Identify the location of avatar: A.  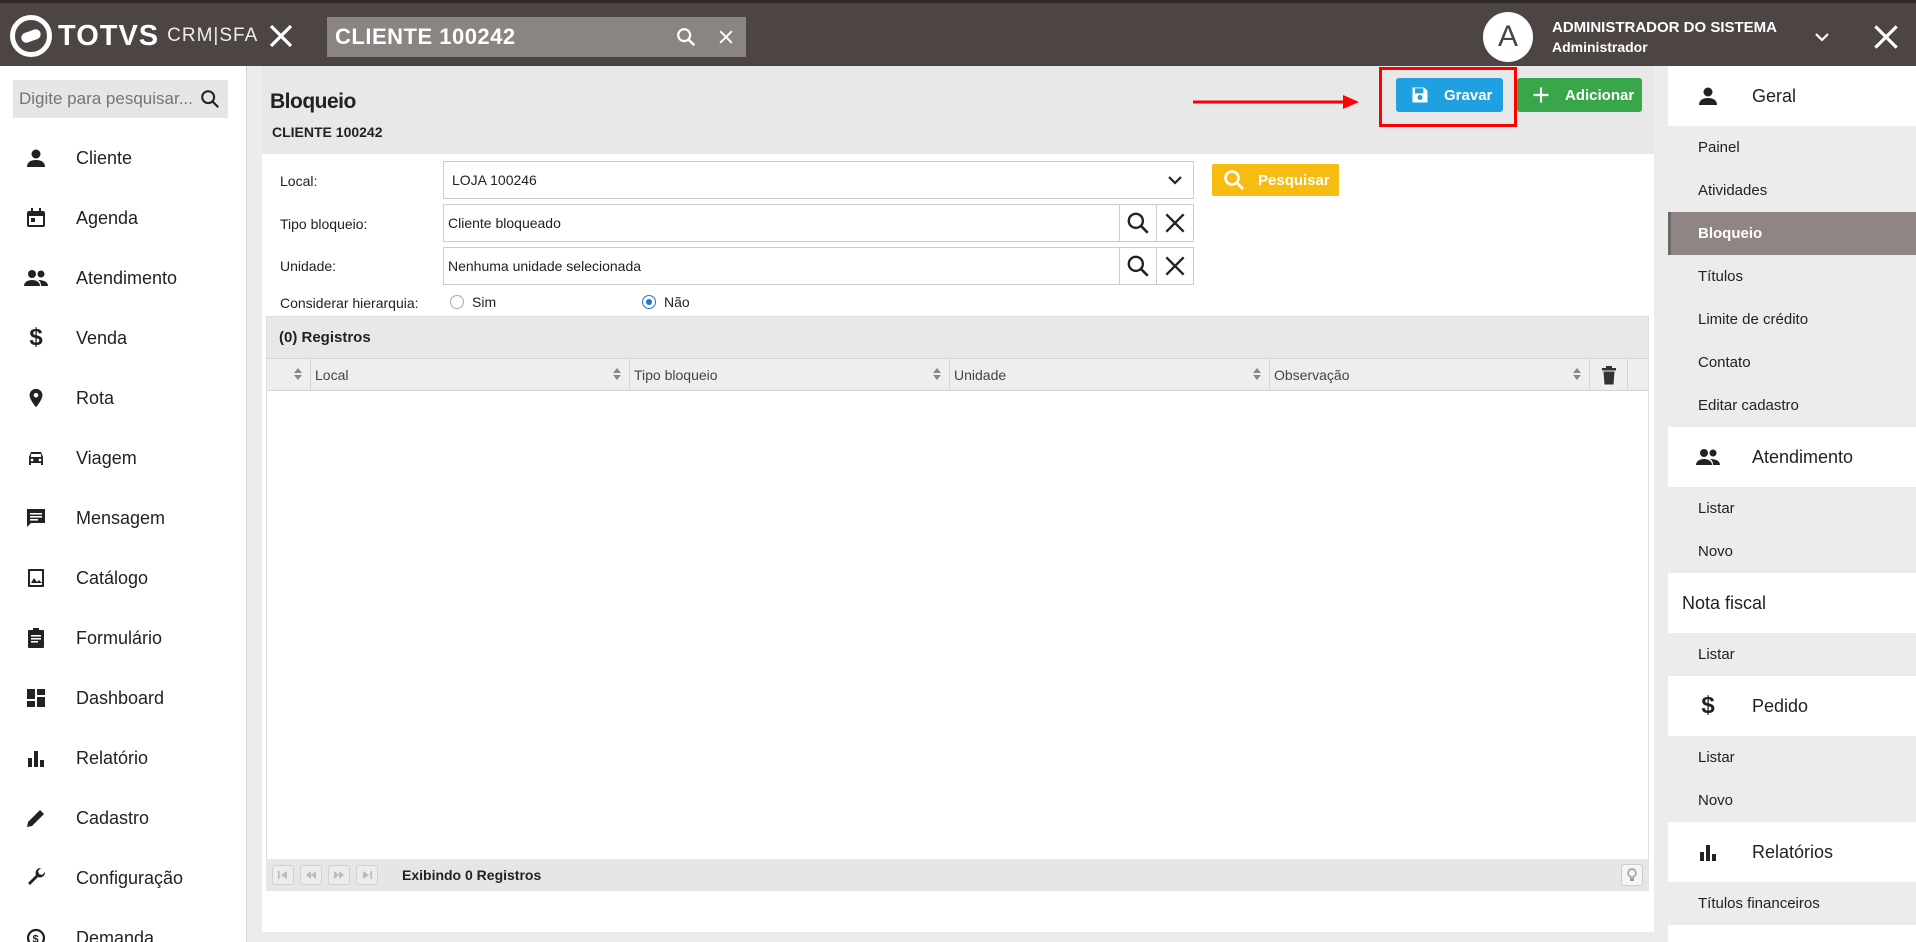
(1508, 37).